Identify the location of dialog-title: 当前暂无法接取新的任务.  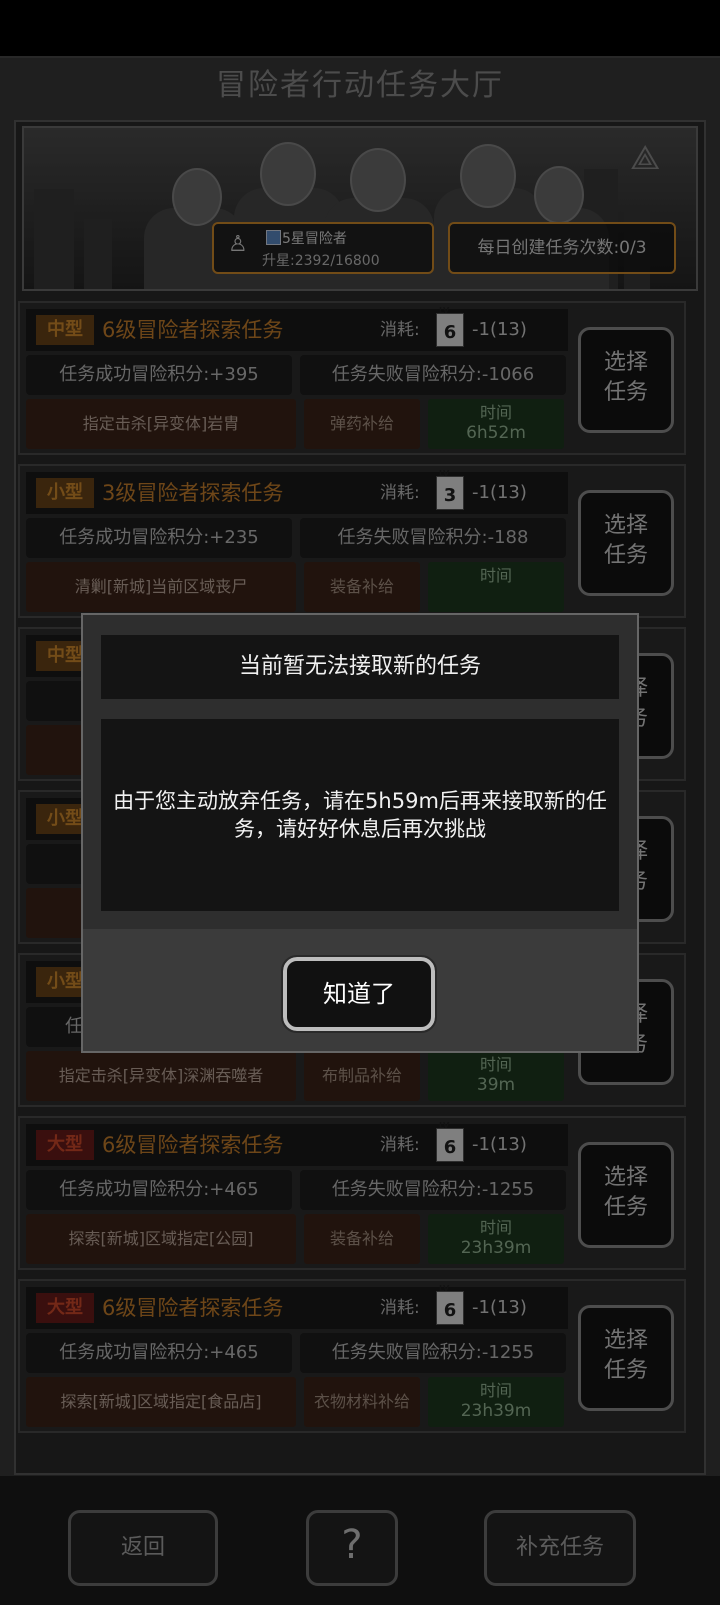
(360, 667).